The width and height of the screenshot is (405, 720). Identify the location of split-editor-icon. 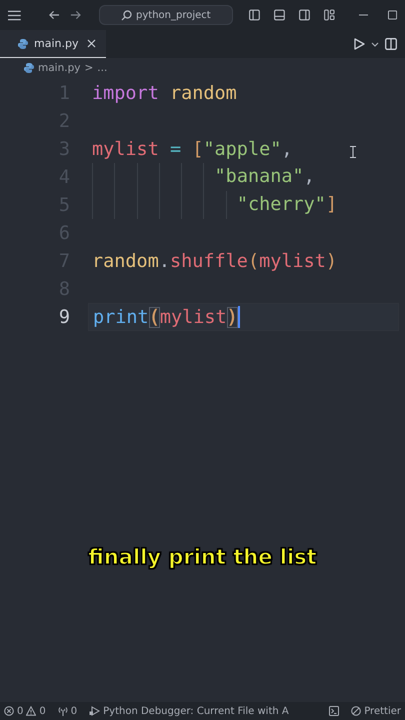
(391, 44).